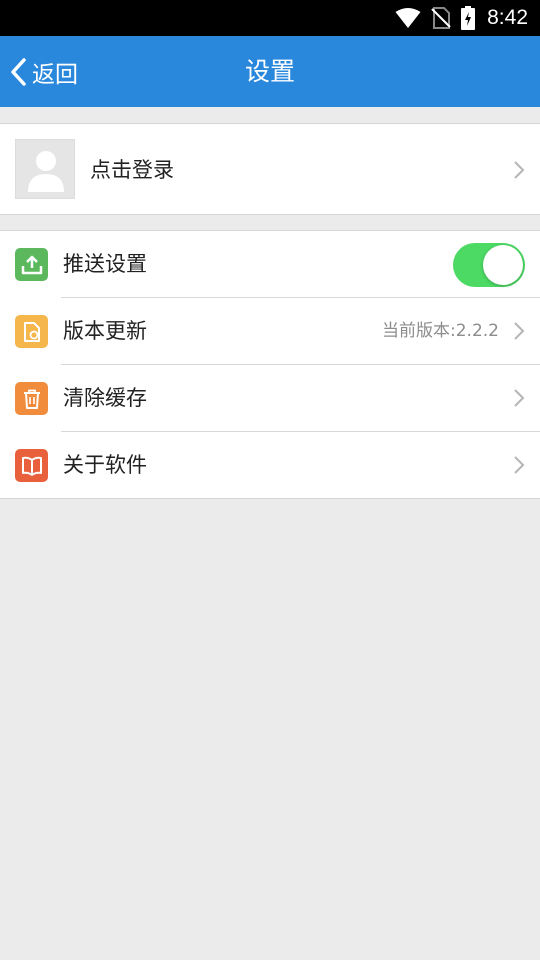 This screenshot has height=960, width=540. What do you see at coordinates (503, 265) in the screenshot?
I see `toggle-knob` at bounding box center [503, 265].